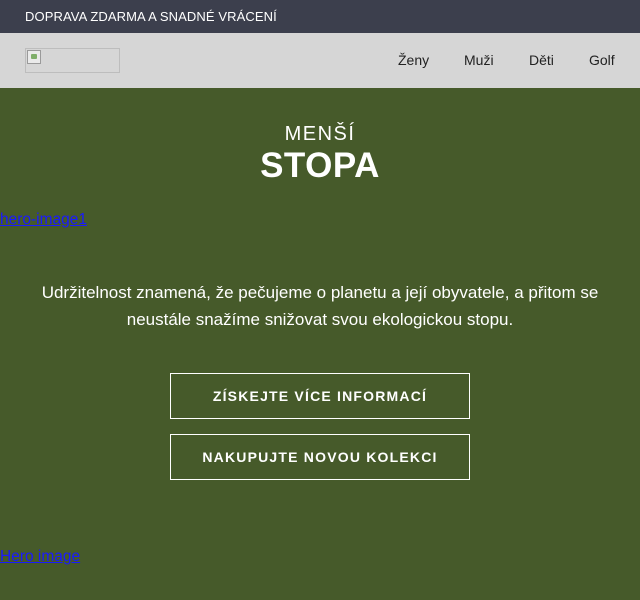 The image size is (640, 600). I want to click on promo-bar: DOPRAVA ZDARMA A SNADNÉ VRÁCENÍ, so click(320, 16).